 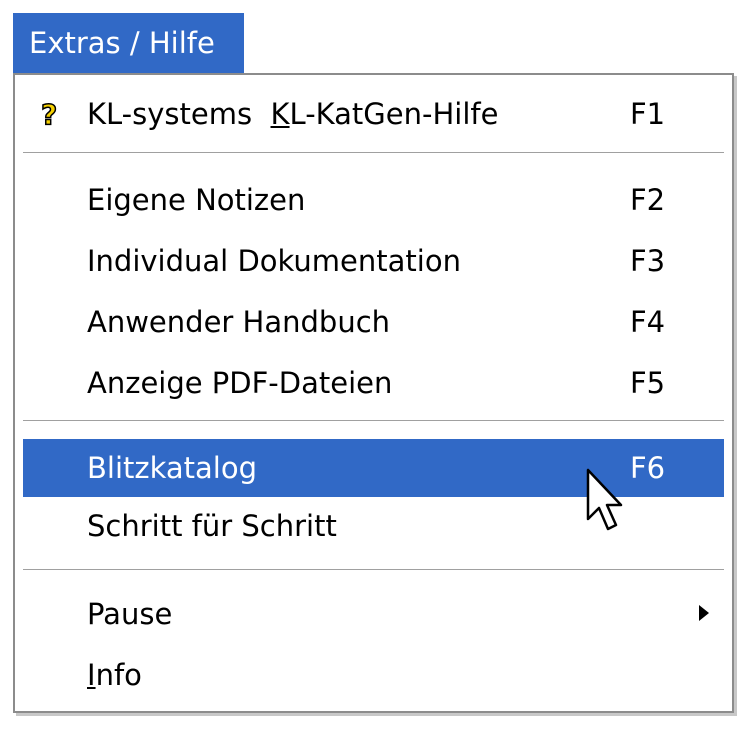 I want to click on menu-item-anzeige-pdf-dateien: Anzeige PDF-Dateien F5, so click(x=373, y=383).